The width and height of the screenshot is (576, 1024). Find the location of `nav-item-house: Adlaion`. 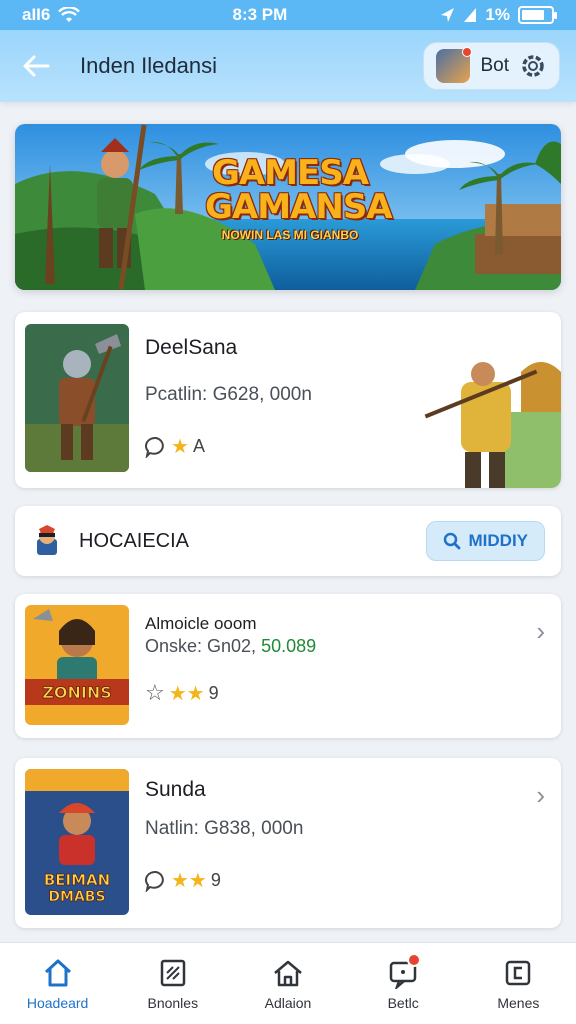

nav-item-house: Adlaion is located at coordinates (288, 984).